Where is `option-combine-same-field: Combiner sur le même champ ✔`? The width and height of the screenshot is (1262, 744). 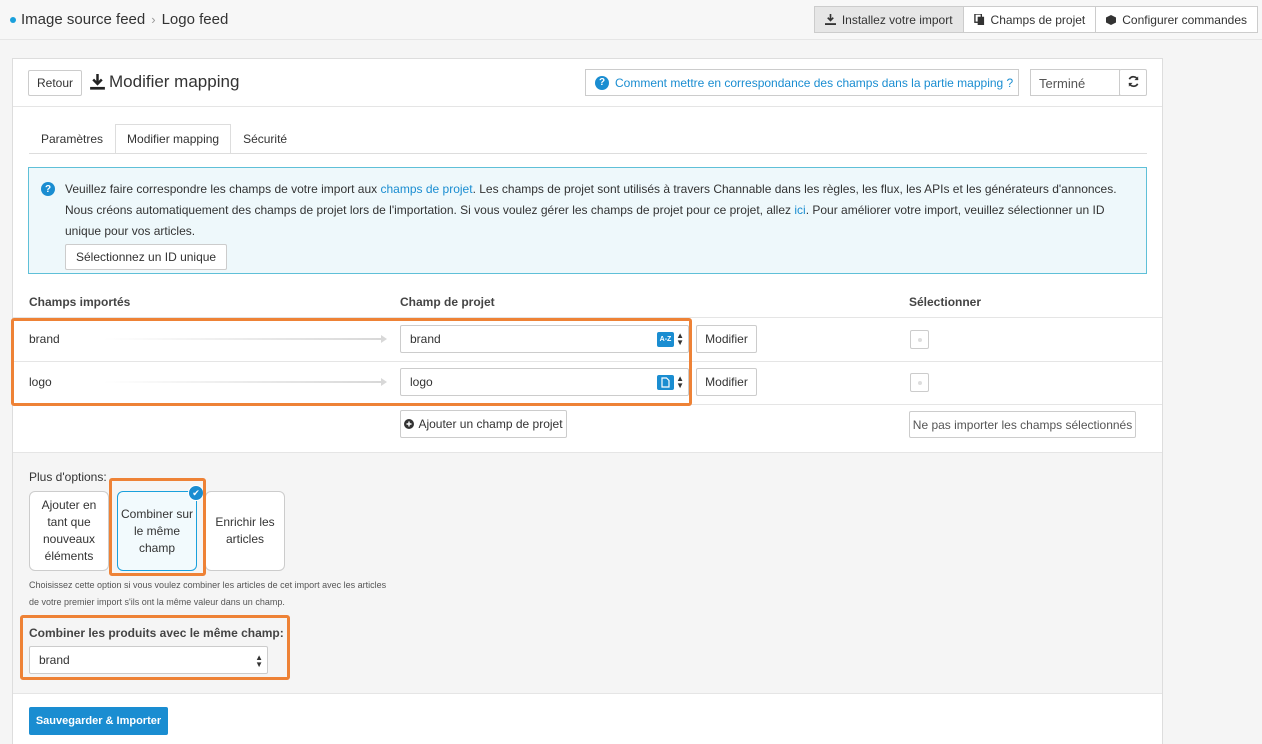 option-combine-same-field: Combiner sur le même champ ✔ is located at coordinates (160, 528).